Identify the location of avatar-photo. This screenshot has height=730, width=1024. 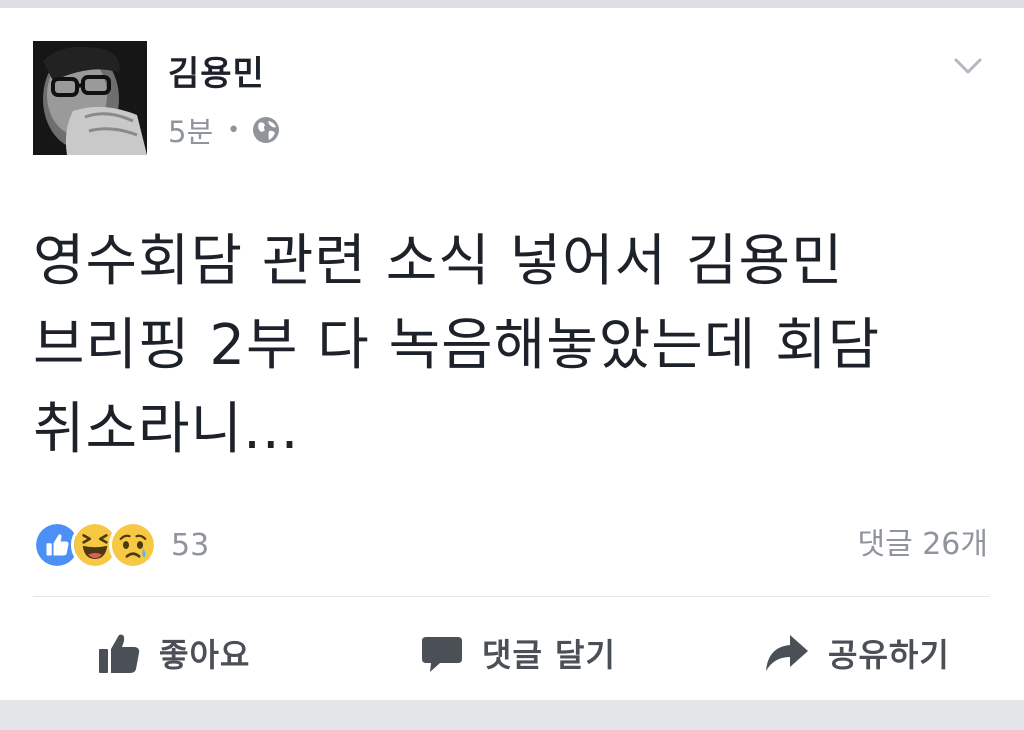
(90, 98).